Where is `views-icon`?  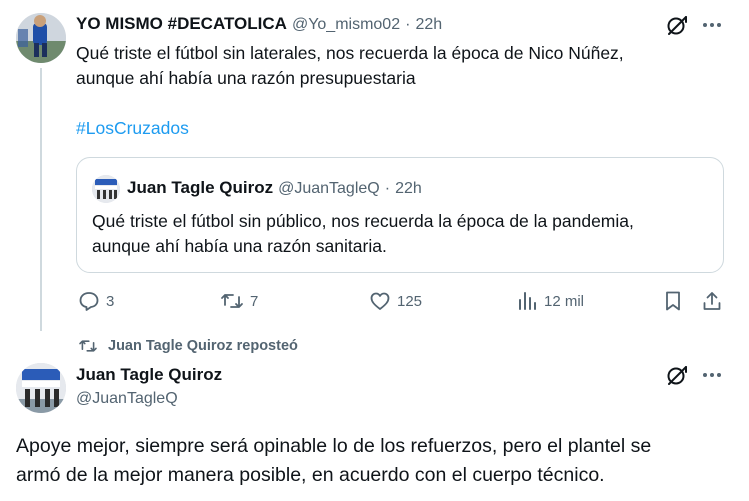 views-icon is located at coordinates (527, 301).